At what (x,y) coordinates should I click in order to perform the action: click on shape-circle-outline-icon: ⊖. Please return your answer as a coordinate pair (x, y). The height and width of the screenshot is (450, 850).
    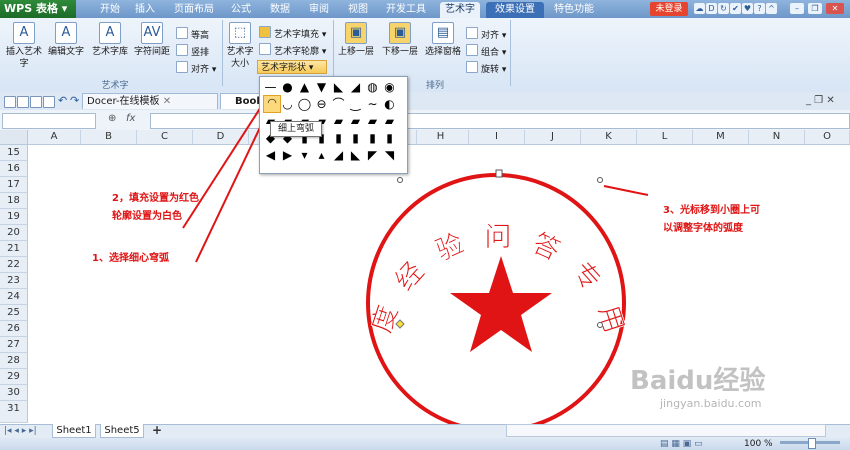
    Looking at the image, I should click on (321, 104).